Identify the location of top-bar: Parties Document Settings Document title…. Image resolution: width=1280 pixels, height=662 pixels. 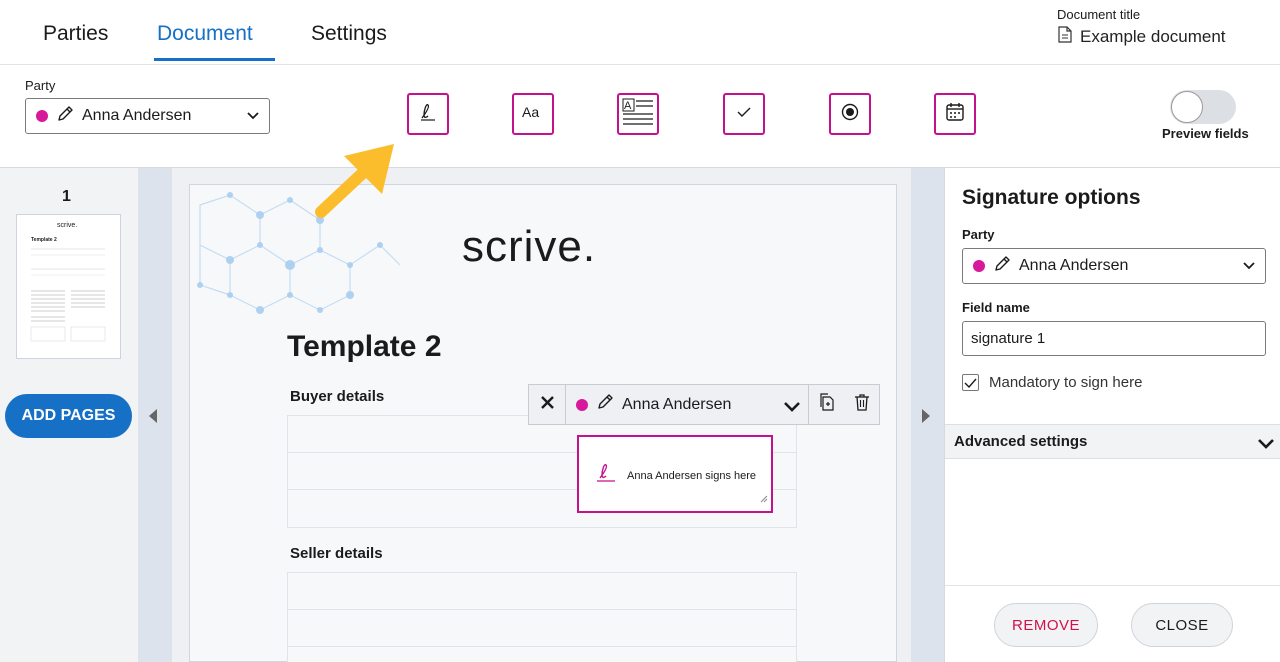
(640, 32).